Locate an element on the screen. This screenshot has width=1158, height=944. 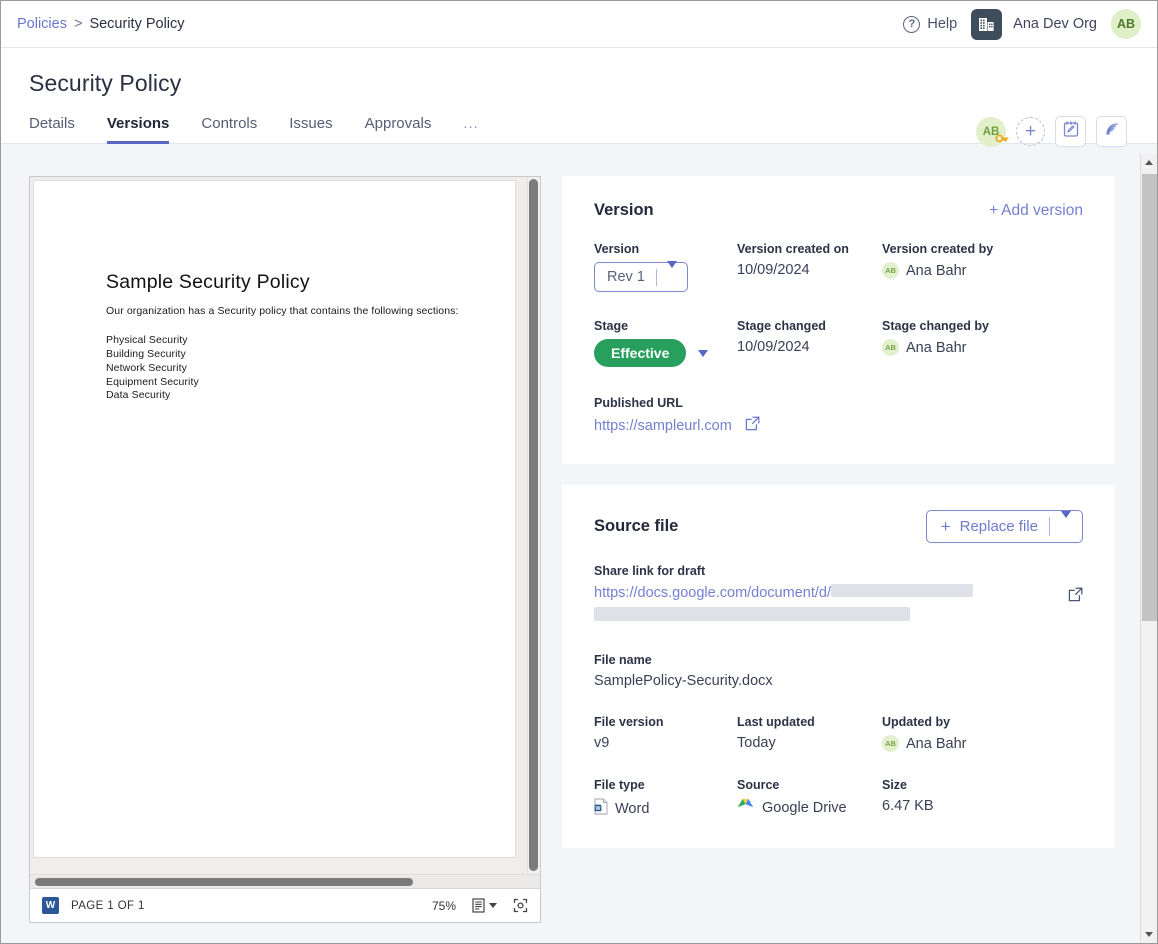
stage-changed-by-field: Stage changed by AB Ana Bahr is located at coordinates (982, 343).